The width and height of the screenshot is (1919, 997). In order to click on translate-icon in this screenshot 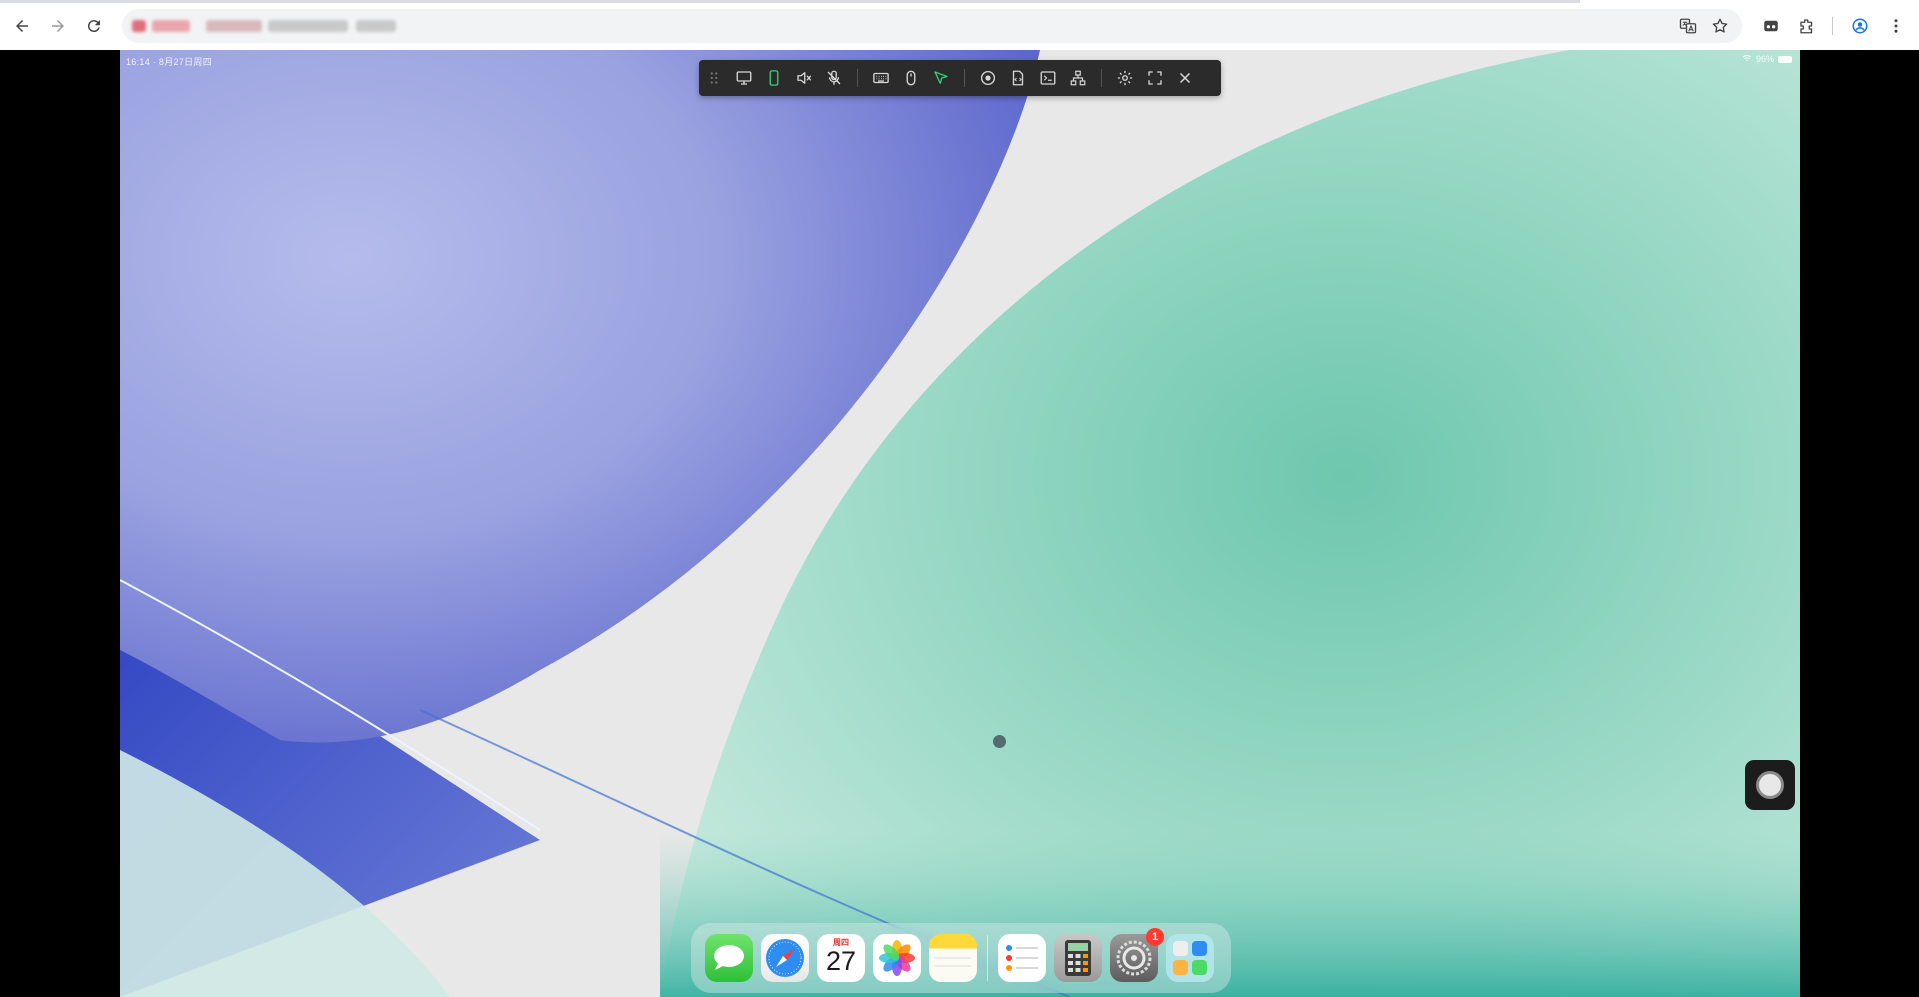, I will do `click(1688, 26)`.